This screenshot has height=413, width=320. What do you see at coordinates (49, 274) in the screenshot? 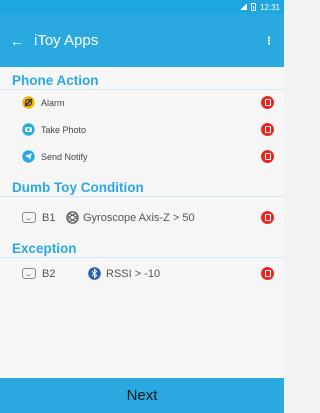
I see `toy-label: B2` at bounding box center [49, 274].